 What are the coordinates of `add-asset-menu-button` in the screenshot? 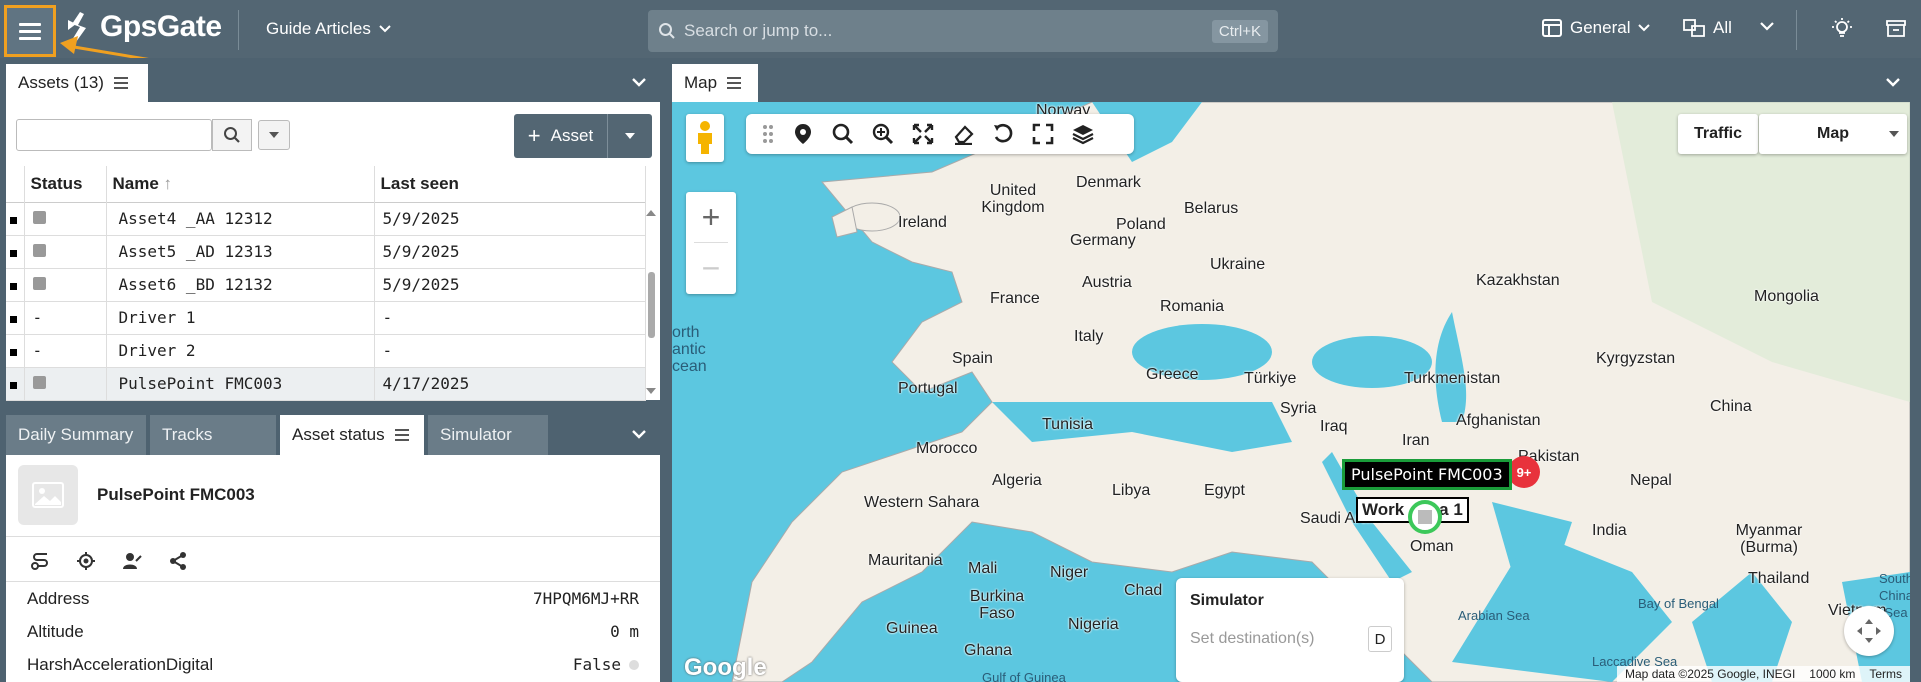 It's located at (630, 136).